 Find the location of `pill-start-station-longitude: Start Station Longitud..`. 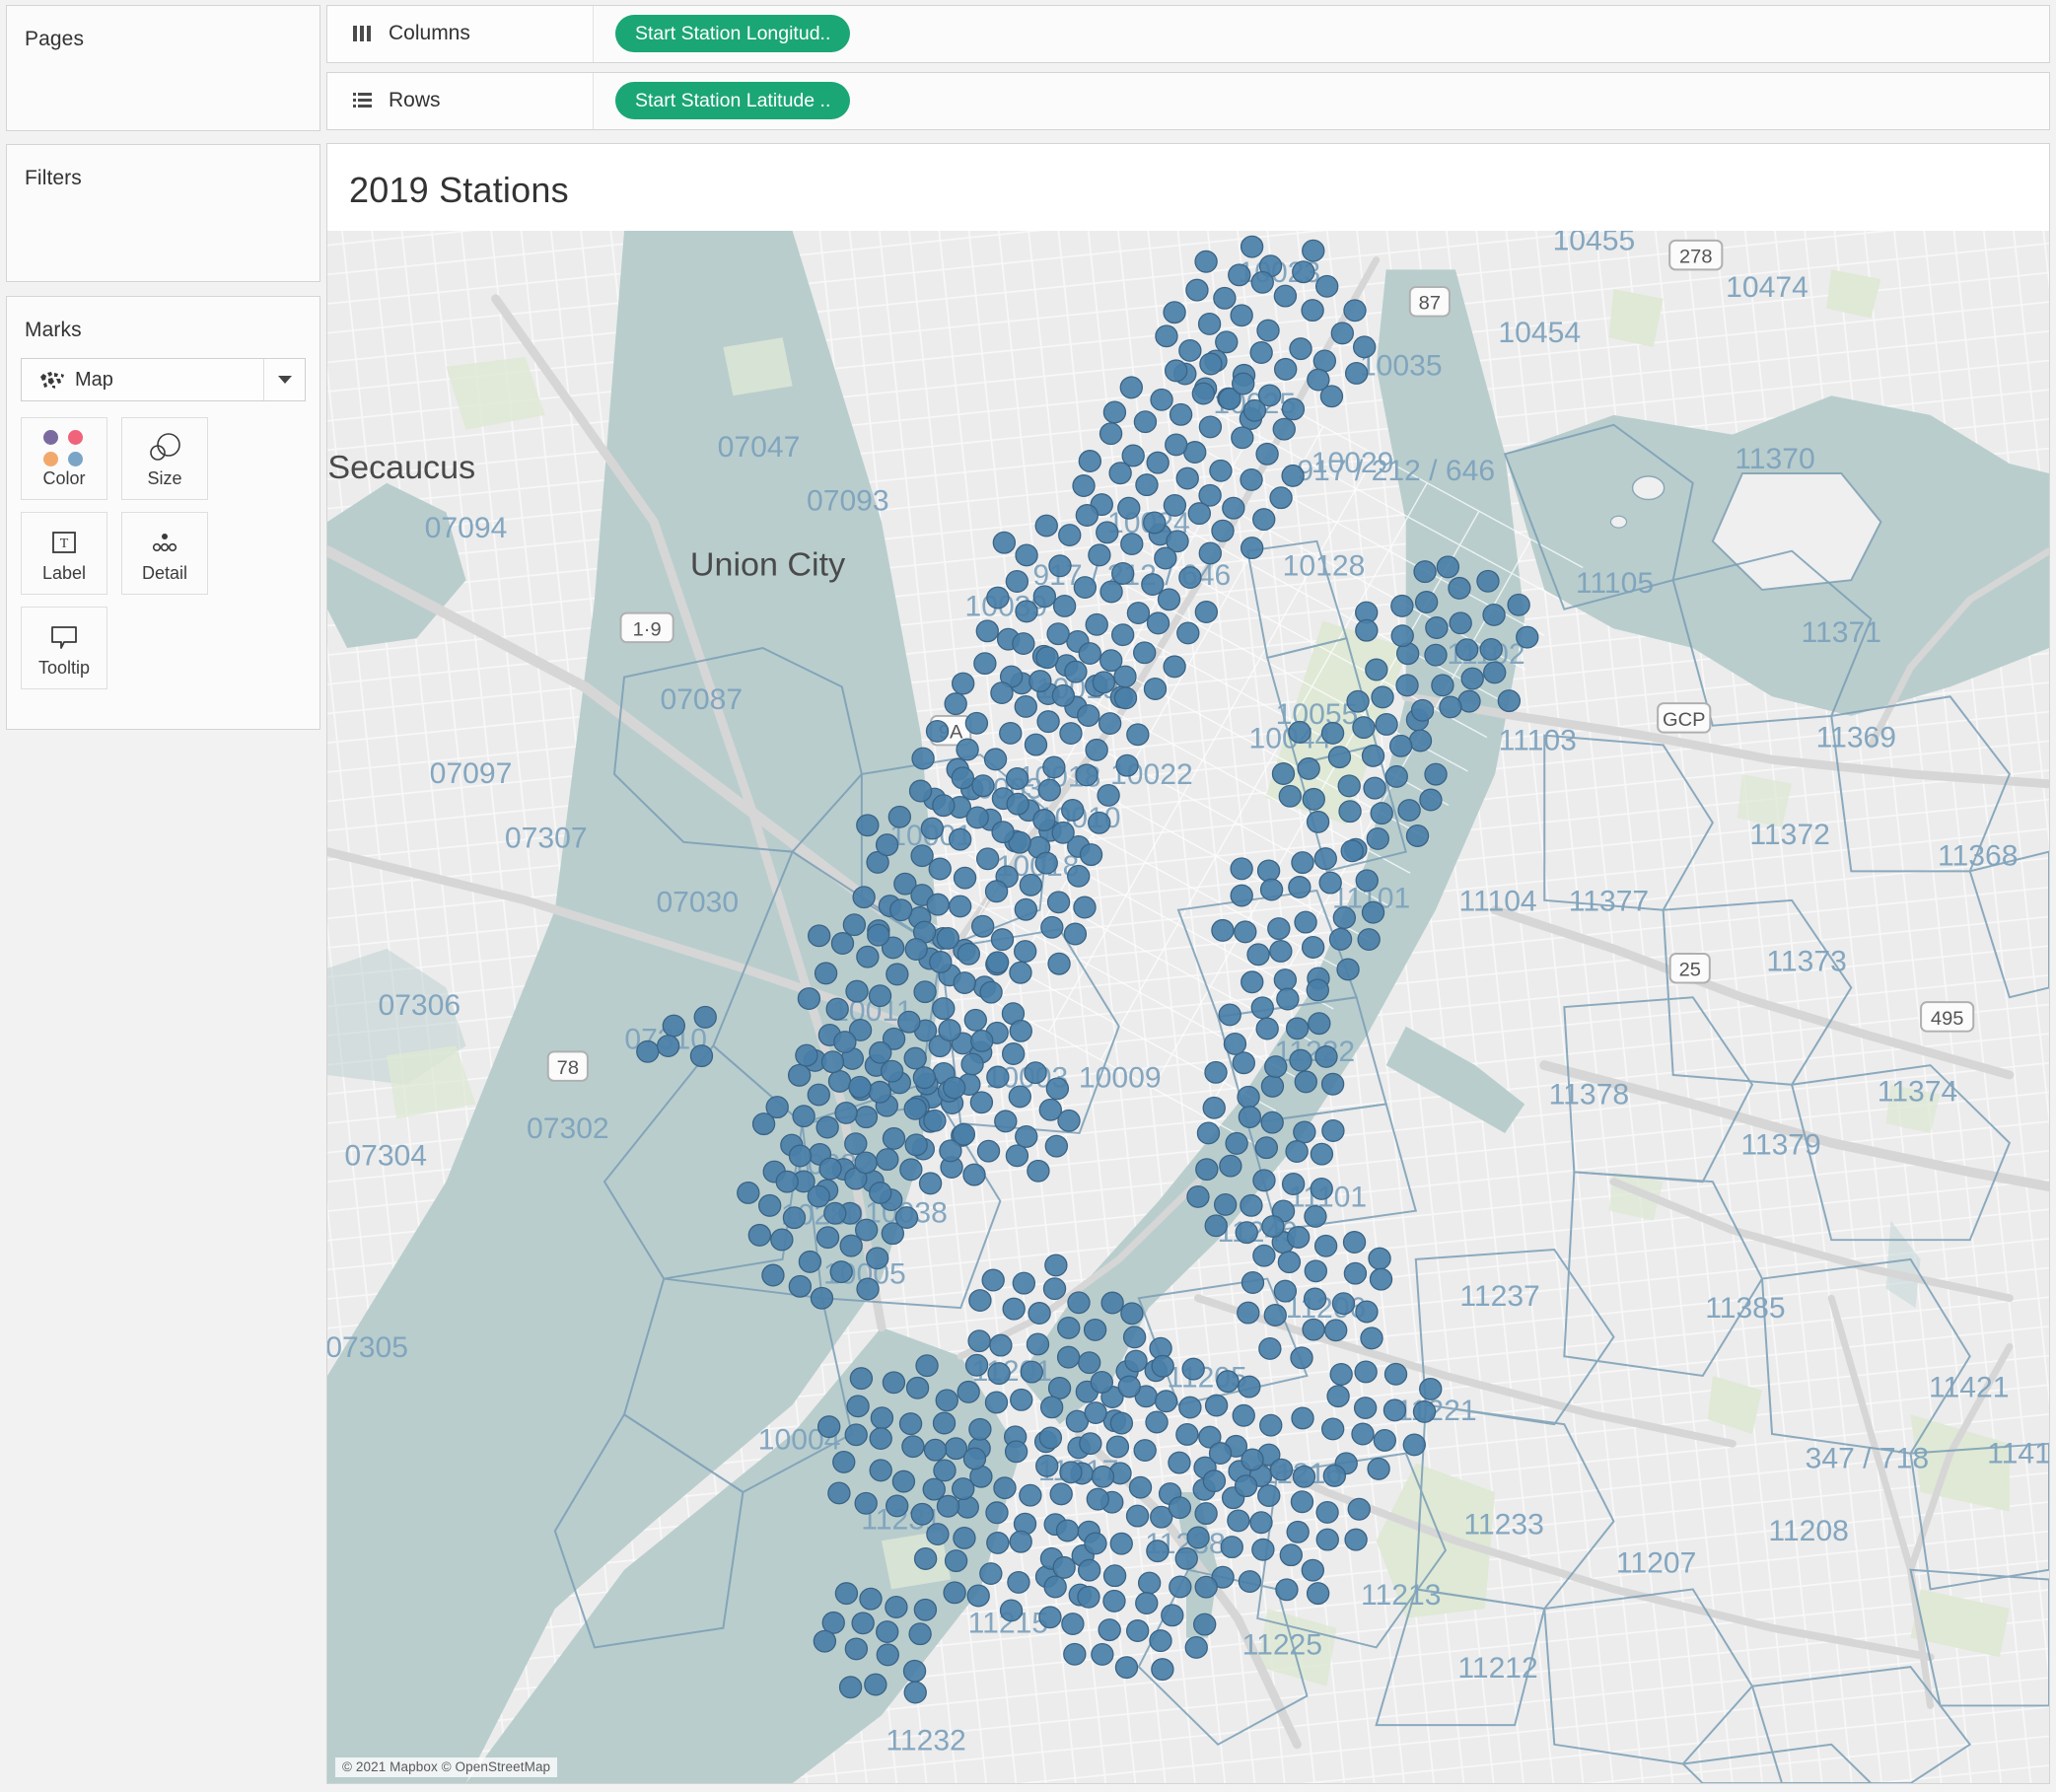

pill-start-station-longitude: Start Station Longitud.. is located at coordinates (733, 34).